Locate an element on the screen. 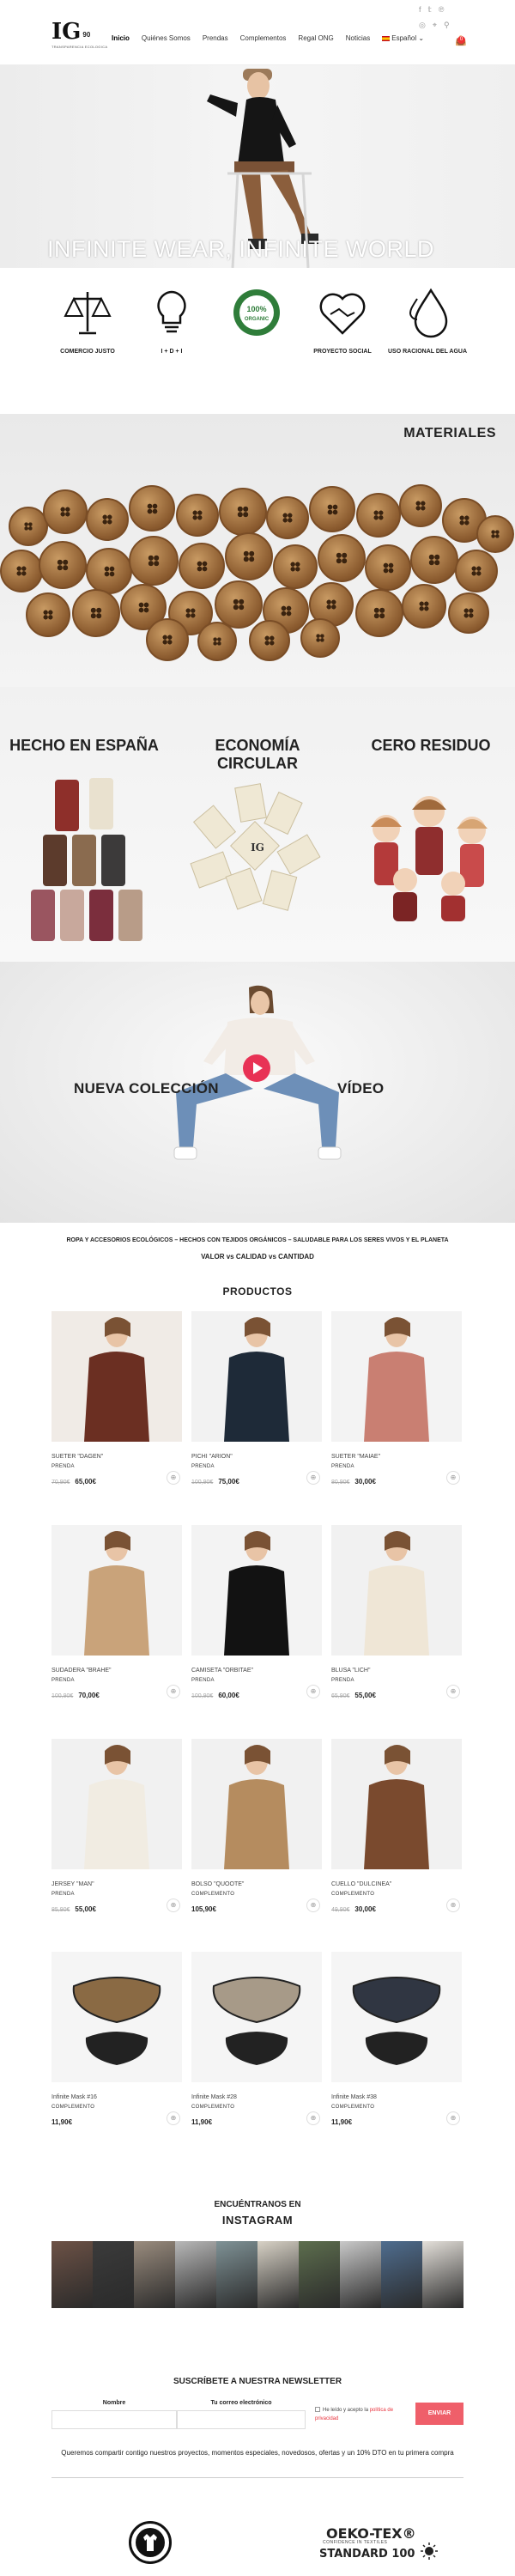 Image resolution: width=515 pixels, height=2576 pixels. product-card: CAMISETA "ORBITAE" PRENDA 100,90€ 60,00€ ⊕ is located at coordinates (256, 1612).